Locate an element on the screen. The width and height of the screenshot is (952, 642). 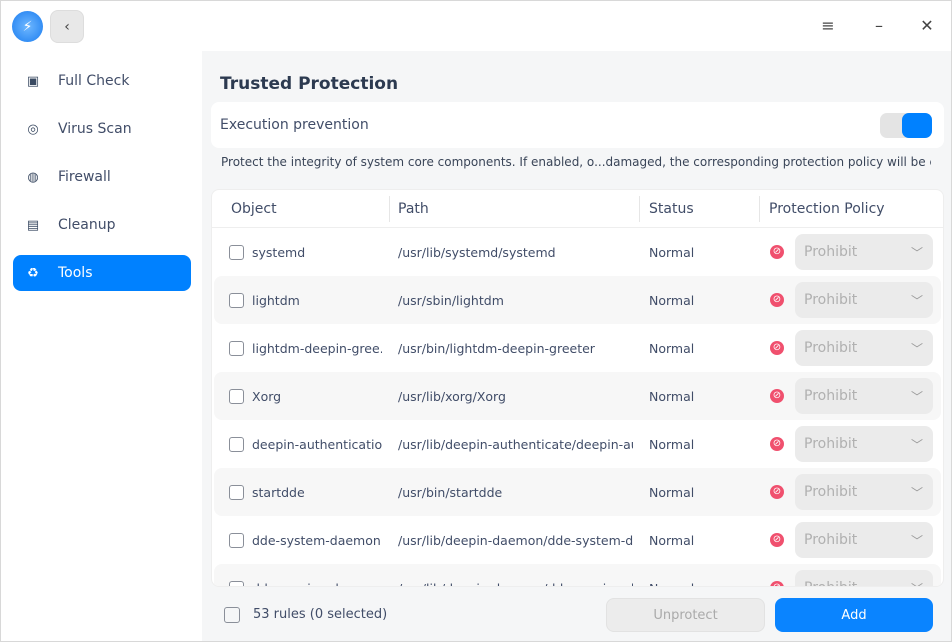
object-cell: dde-session-daemon is located at coordinates (317, 584).